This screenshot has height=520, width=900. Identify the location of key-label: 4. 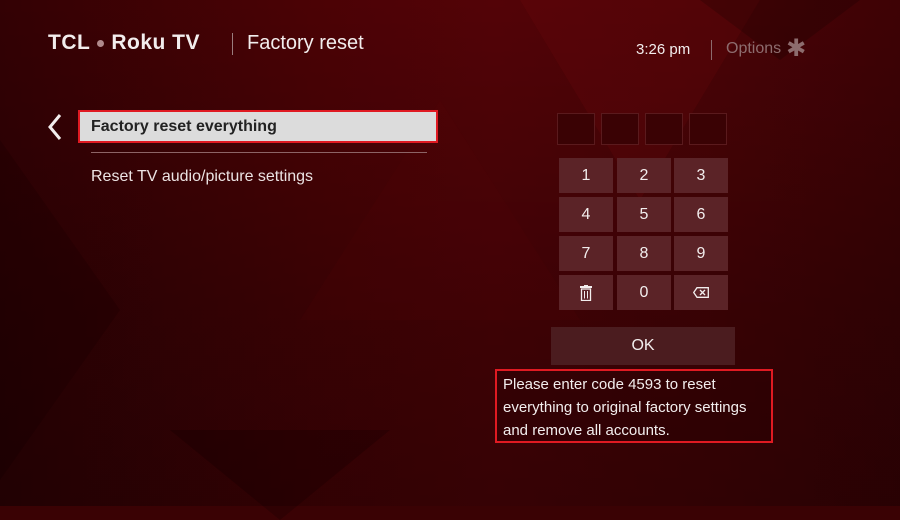
(586, 214).